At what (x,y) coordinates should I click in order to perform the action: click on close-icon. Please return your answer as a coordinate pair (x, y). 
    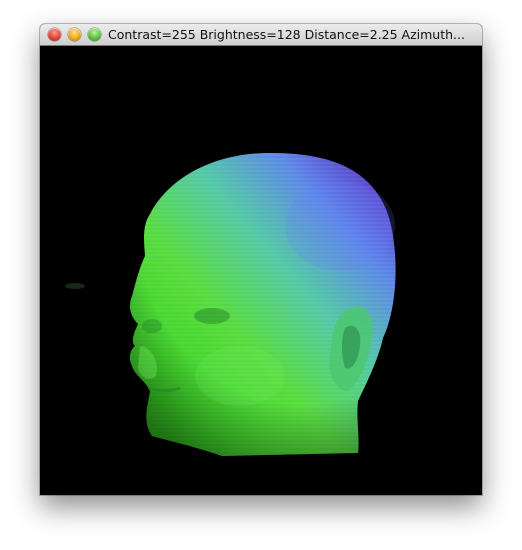
    Looking at the image, I should click on (54, 34).